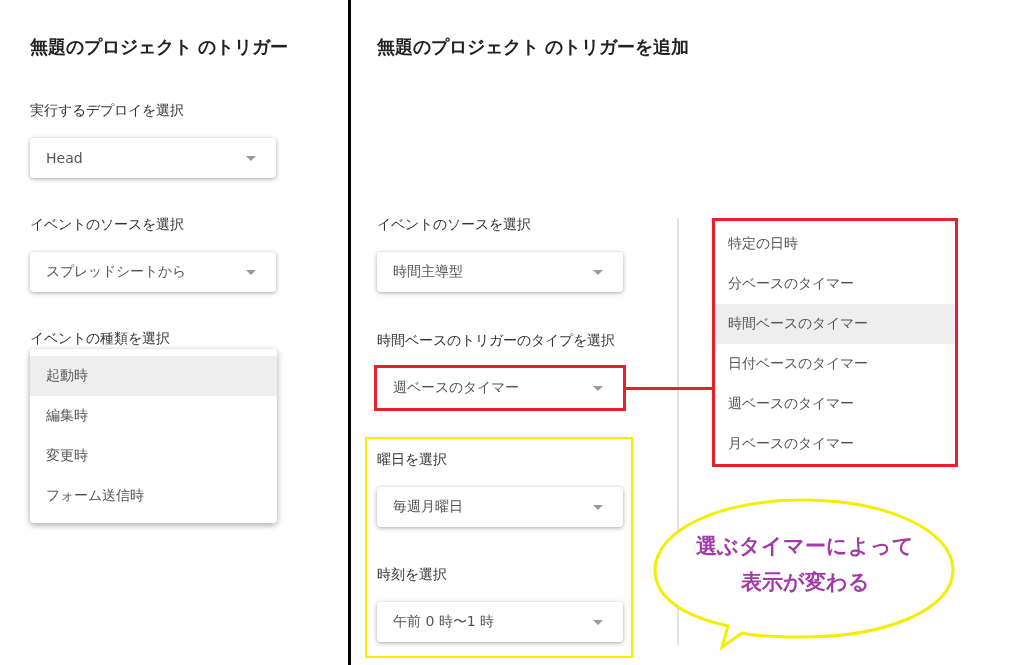 This screenshot has width=1024, height=665. Describe the element at coordinates (835, 364) in the screenshot. I see `menu-item: 日付ベースのタイマー` at that location.